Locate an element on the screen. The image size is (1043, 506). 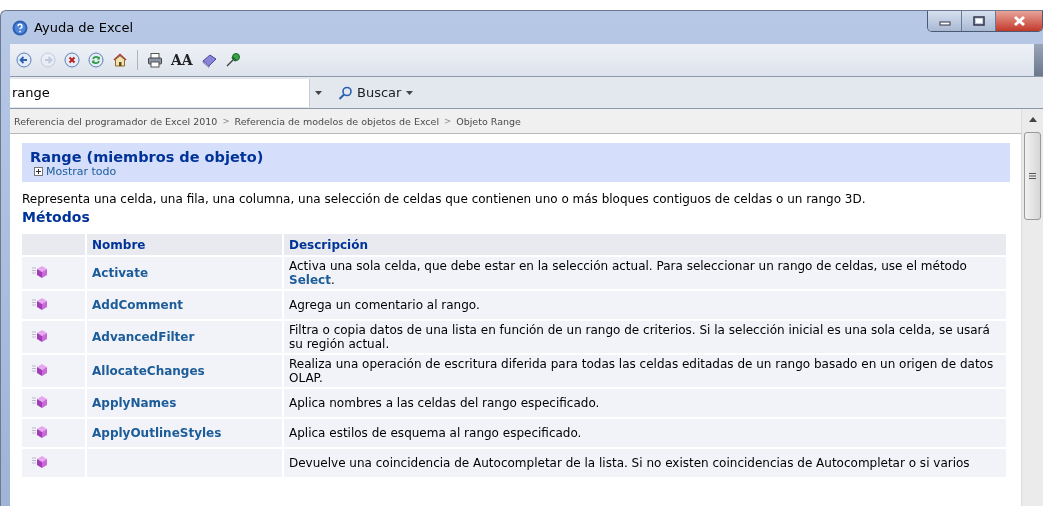
table-cell: Aplica estilos de esquema al rango especificado. is located at coordinates (645, 433).